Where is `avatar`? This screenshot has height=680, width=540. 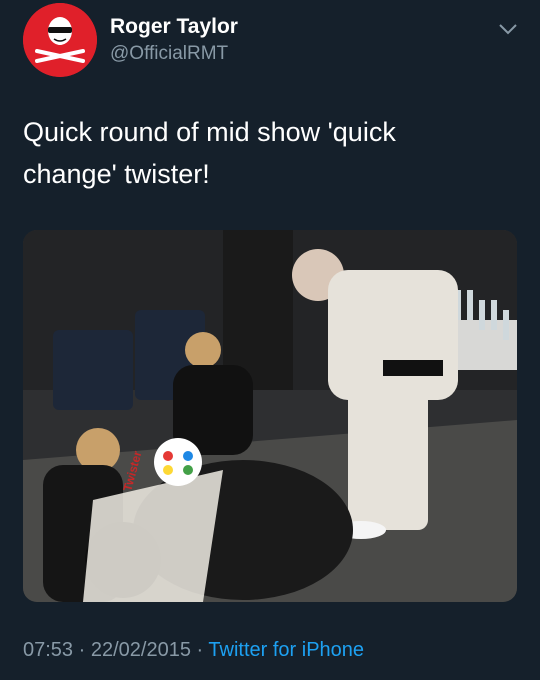
avatar is located at coordinates (60, 40).